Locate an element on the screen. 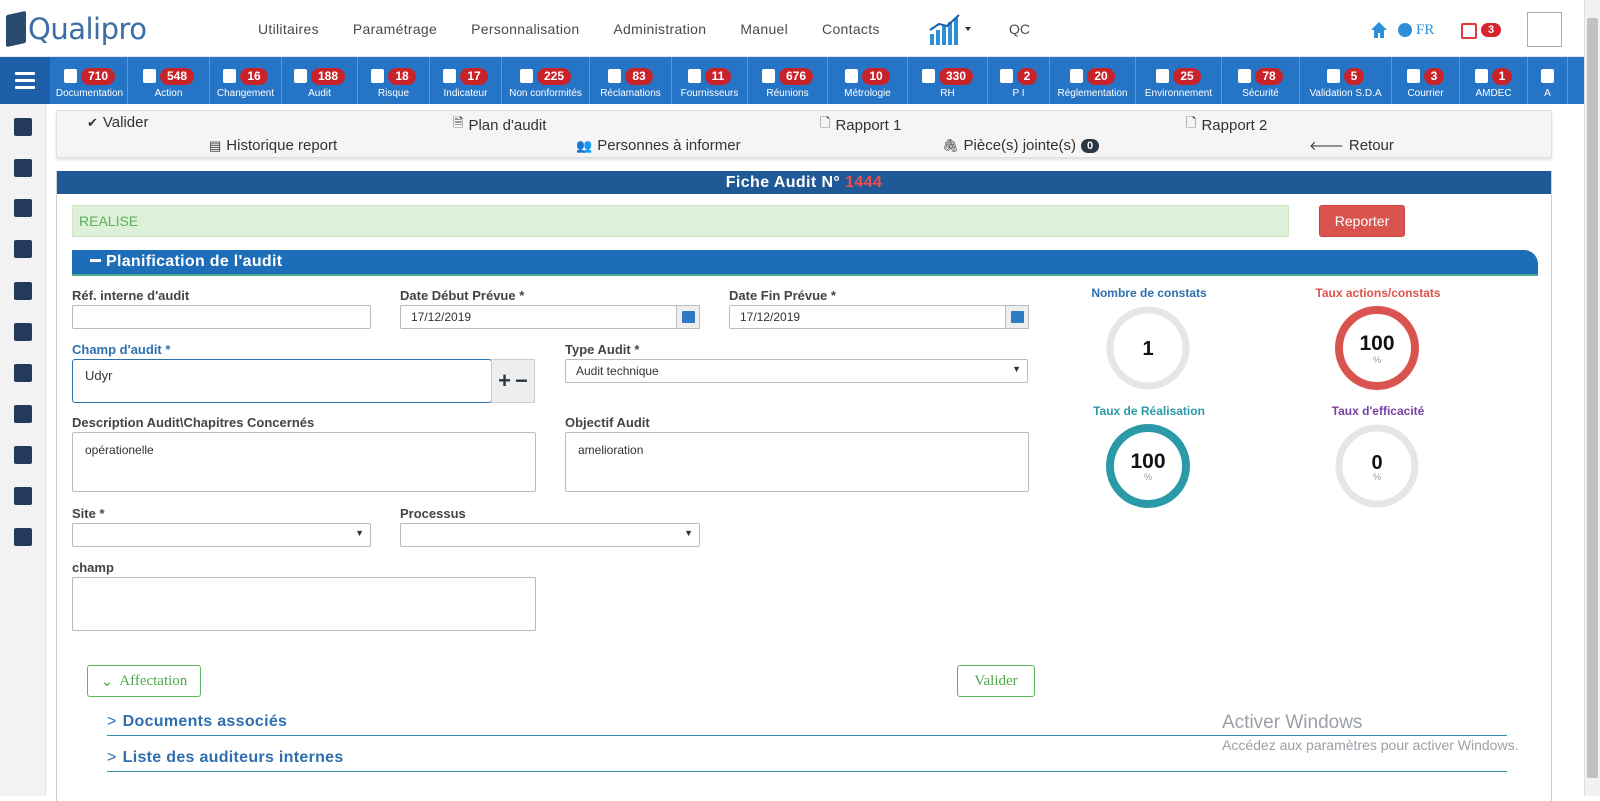 The image size is (1600, 801). vertical-scrollbar is located at coordinates (1592, 398).